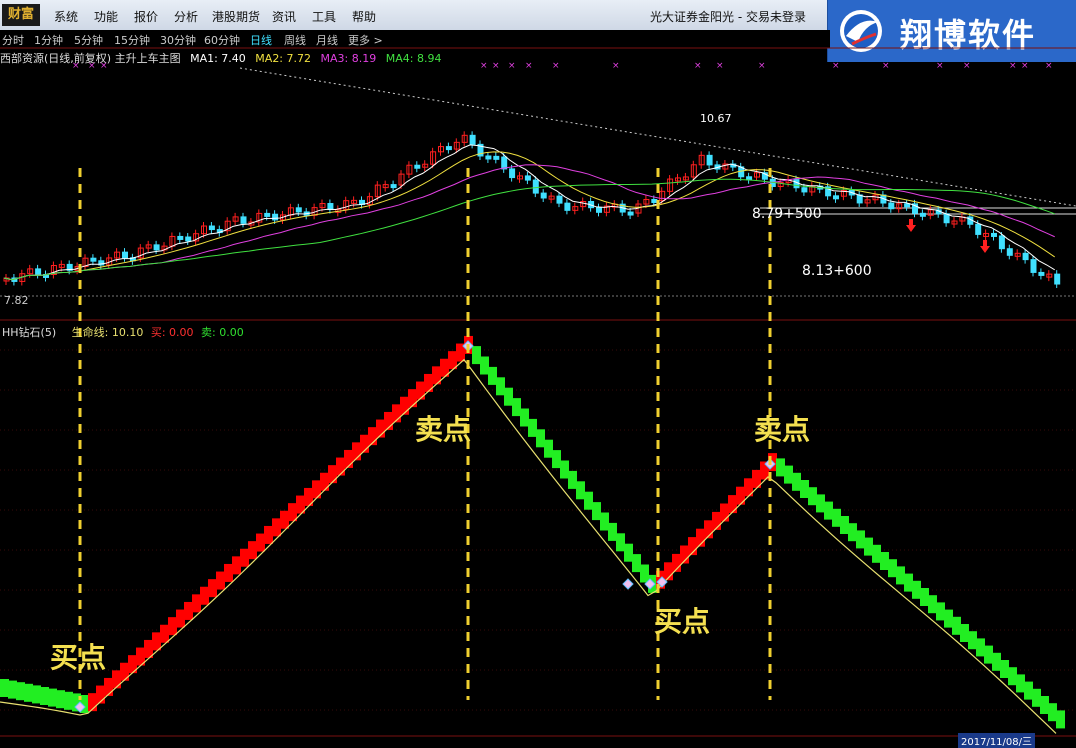 This screenshot has height=748, width=1076. What do you see at coordinates (172, 332) in the screenshot?
I see `buy-value: 买: 0.00` at bounding box center [172, 332].